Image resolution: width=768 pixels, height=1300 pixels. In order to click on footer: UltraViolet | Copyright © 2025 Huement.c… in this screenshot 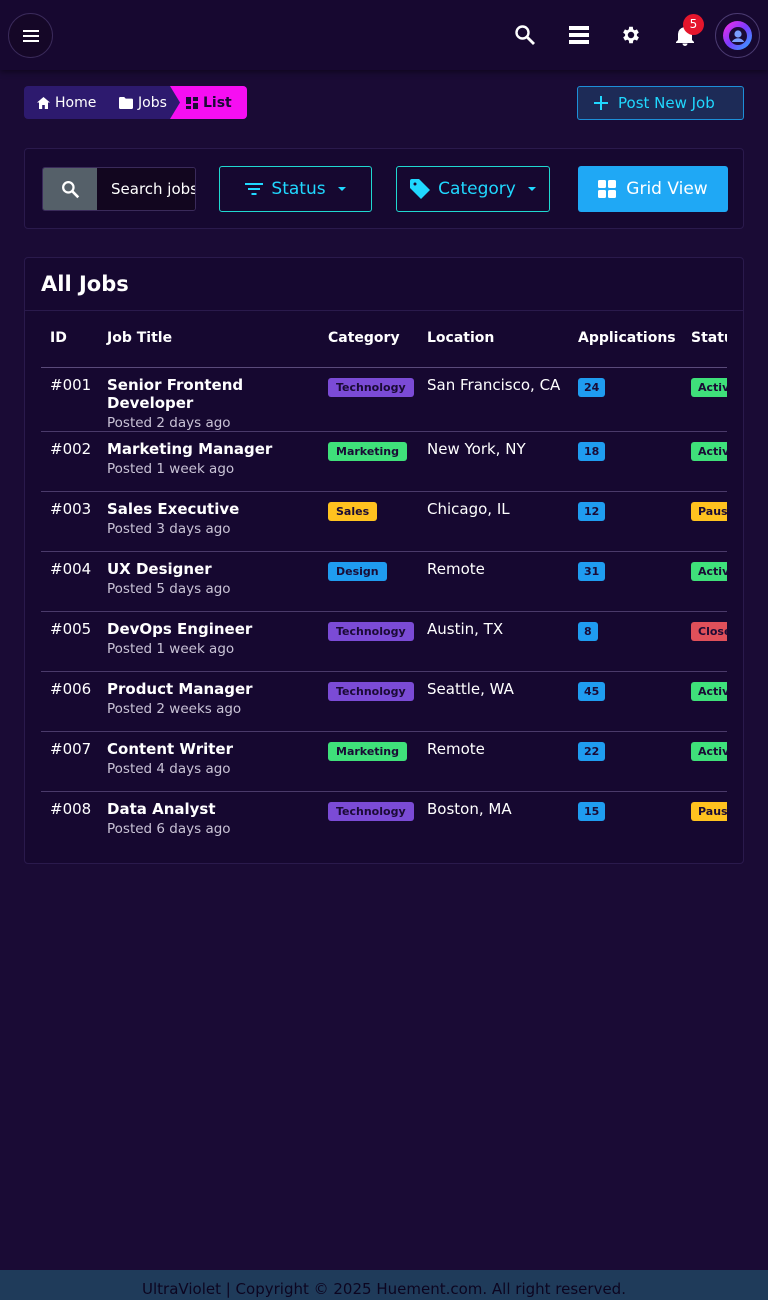, I will do `click(384, 1285)`.